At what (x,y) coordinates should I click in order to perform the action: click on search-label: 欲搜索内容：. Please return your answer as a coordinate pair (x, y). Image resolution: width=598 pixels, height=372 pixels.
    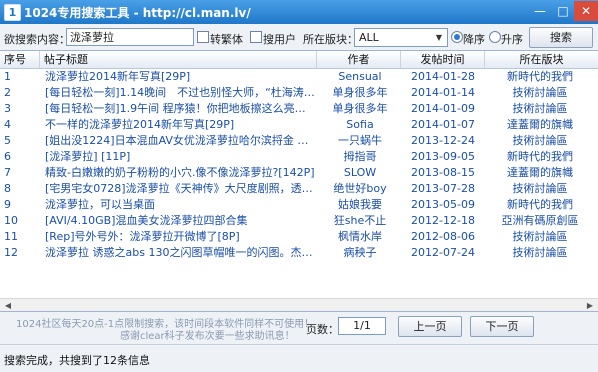
    Looking at the image, I should click on (37, 39).